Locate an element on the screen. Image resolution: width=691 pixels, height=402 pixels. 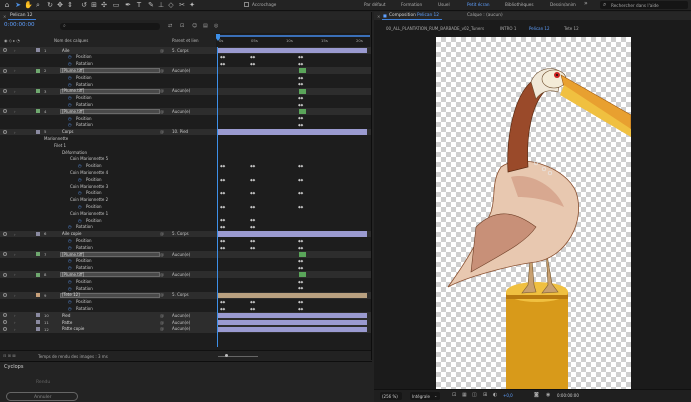
comp-tab-label: Composition is located at coordinates (402, 15).